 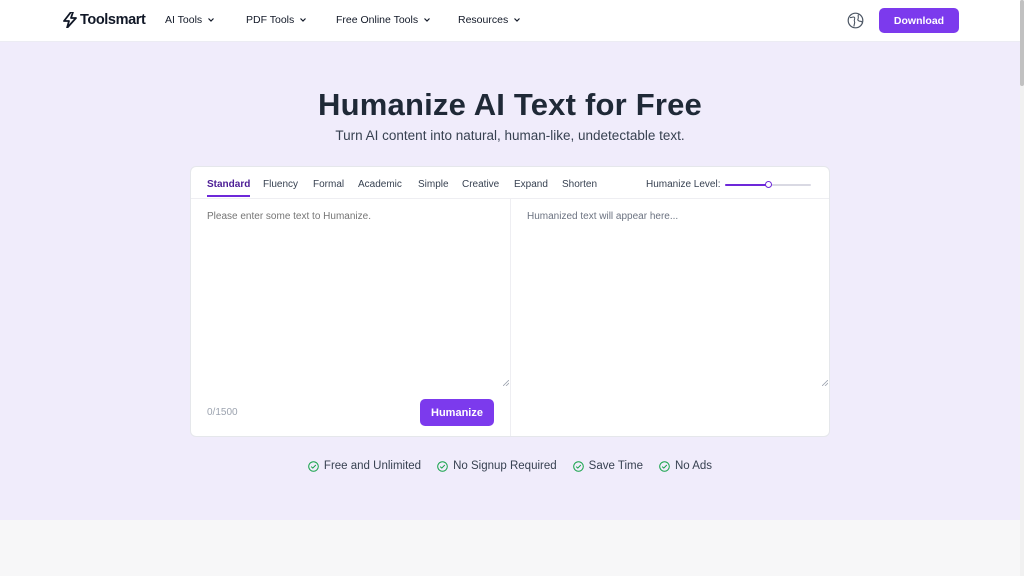 What do you see at coordinates (480, 187) in the screenshot?
I see `tab-creative: Creative` at bounding box center [480, 187].